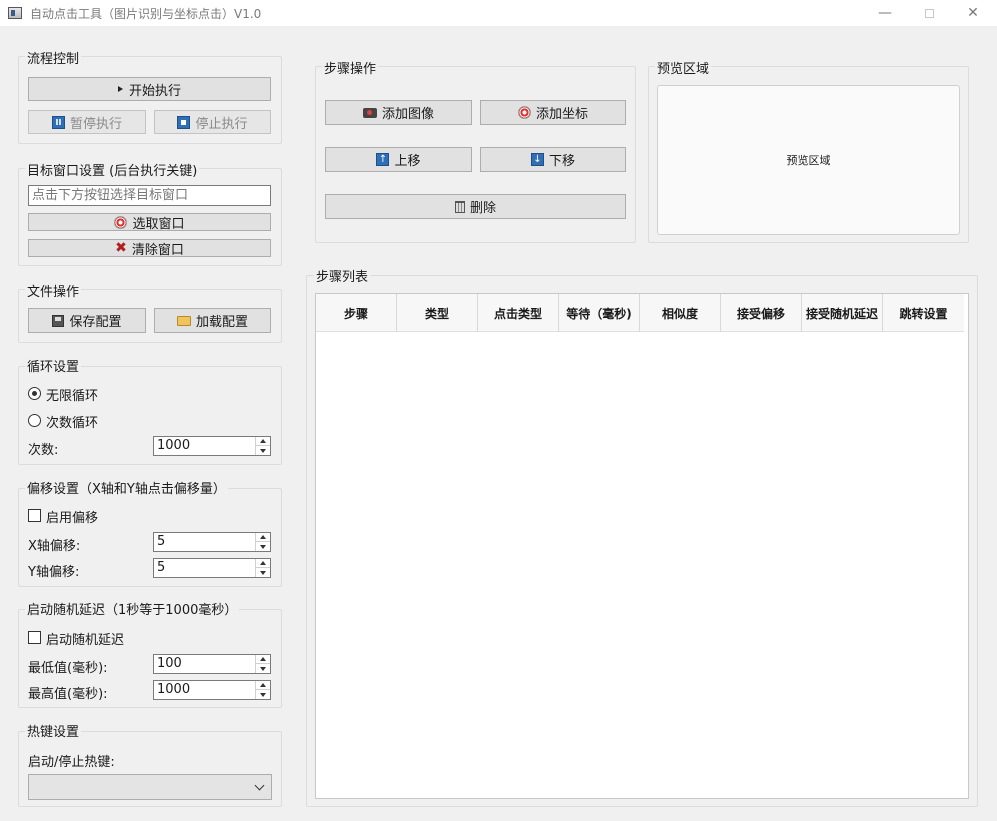 The width and height of the screenshot is (997, 821). I want to click on preview-placeholder: 预览区域, so click(808, 160).